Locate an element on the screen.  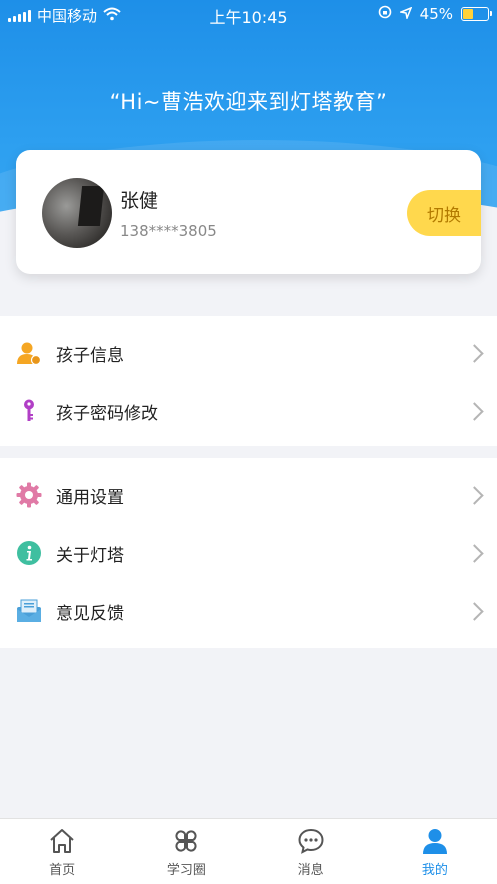
menu-item-settings: 通用设置 is located at coordinates (248, 495).